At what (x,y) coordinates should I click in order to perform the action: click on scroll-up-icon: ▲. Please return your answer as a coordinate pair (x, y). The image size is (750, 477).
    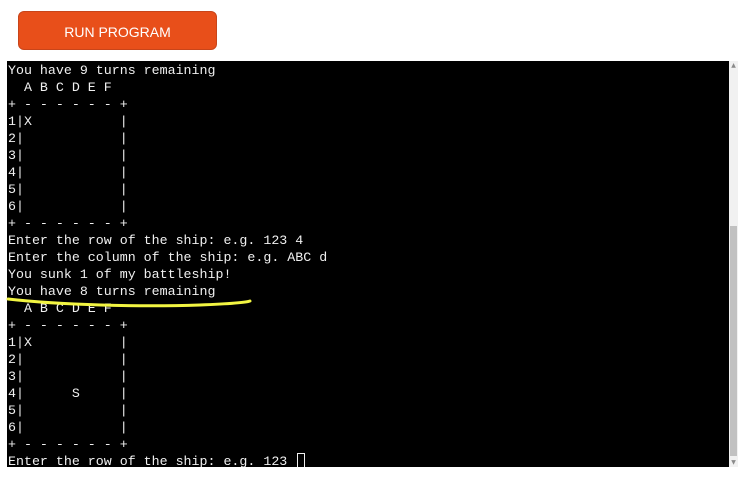
    Looking at the image, I should click on (733, 65).